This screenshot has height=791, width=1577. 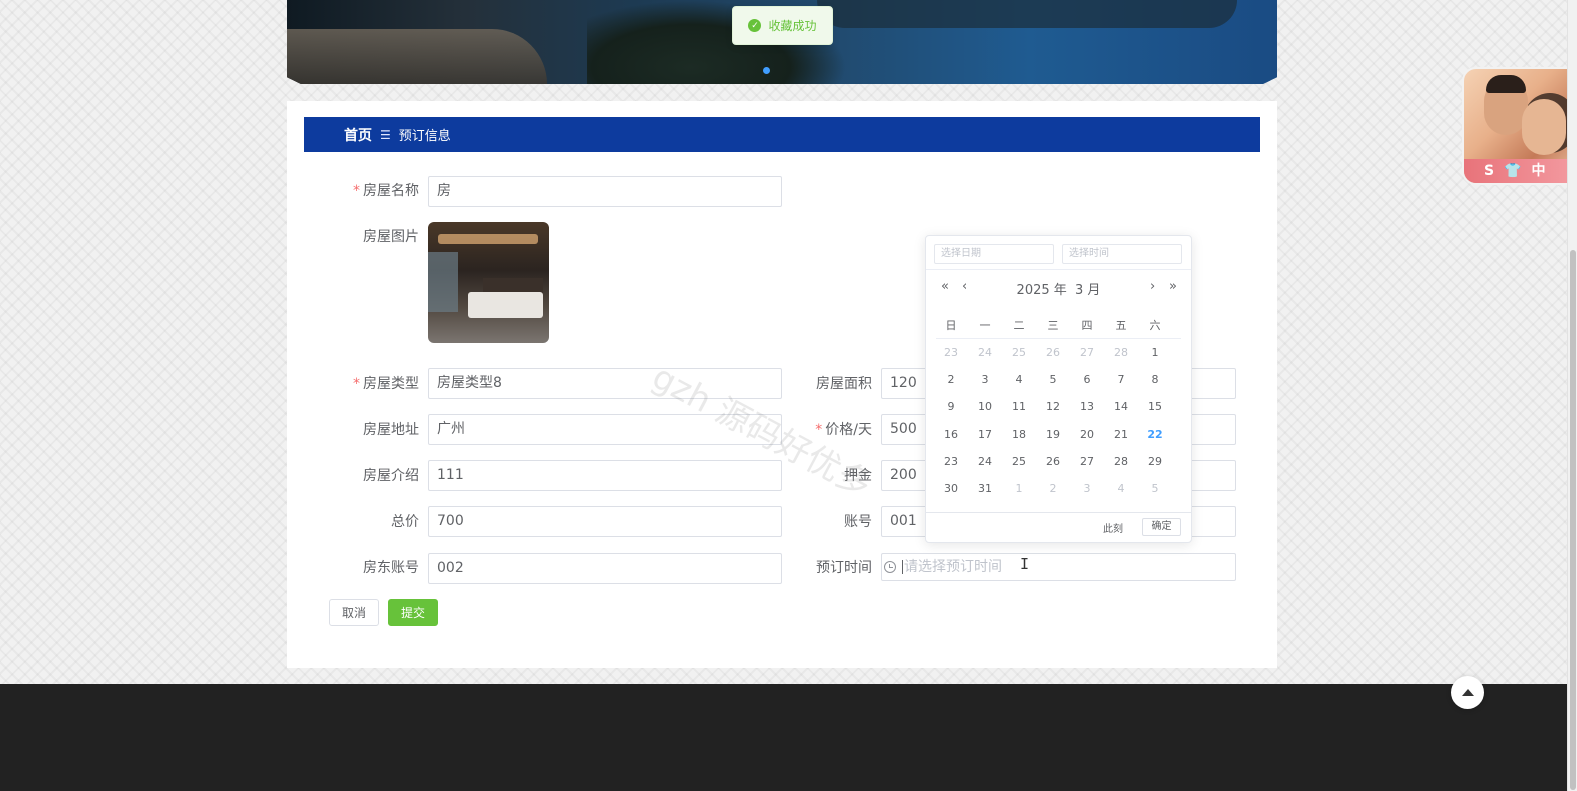 I want to click on back-to-top-button, so click(x=1467, y=692).